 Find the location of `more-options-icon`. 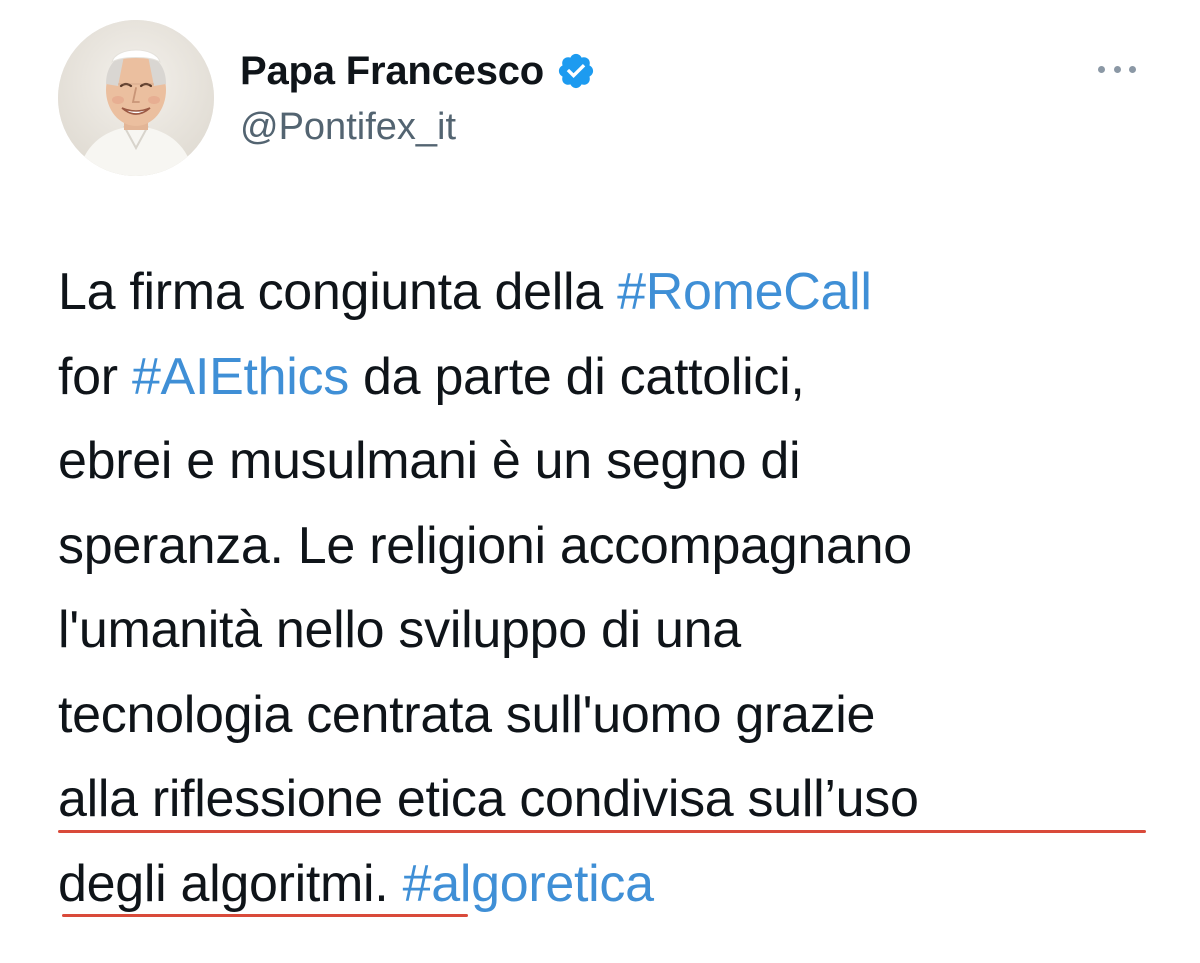

more-options-icon is located at coordinates (1117, 69).